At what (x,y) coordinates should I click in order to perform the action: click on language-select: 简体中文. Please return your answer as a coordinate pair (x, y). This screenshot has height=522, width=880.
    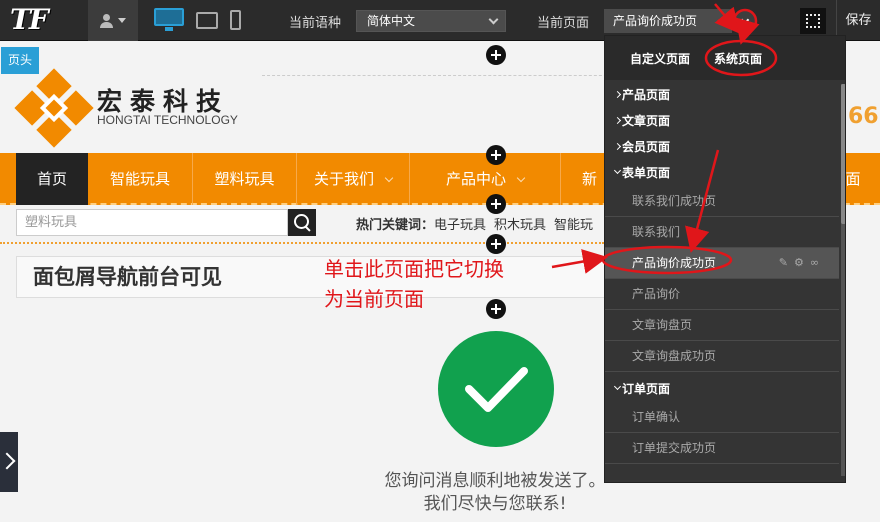
    Looking at the image, I should click on (431, 21).